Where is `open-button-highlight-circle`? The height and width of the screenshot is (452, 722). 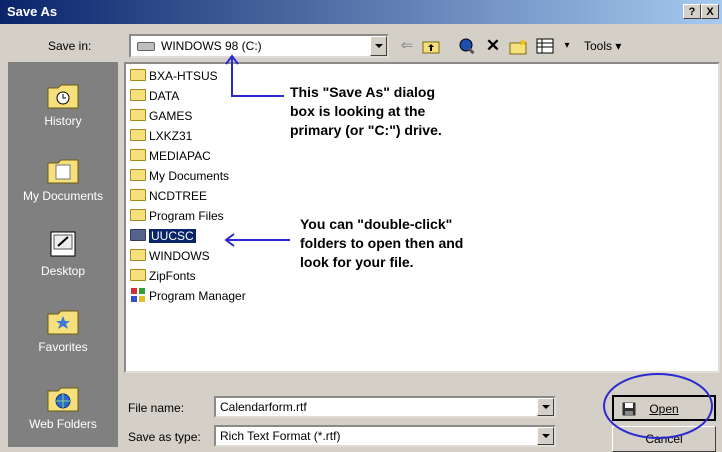
open-button-highlight-circle is located at coordinates (658, 406).